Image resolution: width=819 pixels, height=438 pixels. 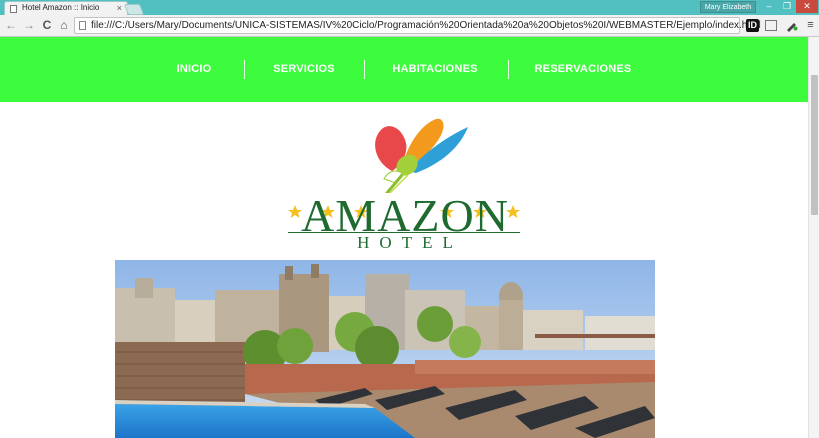 What do you see at coordinates (769, 6) in the screenshot?
I see `minimize-button: –` at bounding box center [769, 6].